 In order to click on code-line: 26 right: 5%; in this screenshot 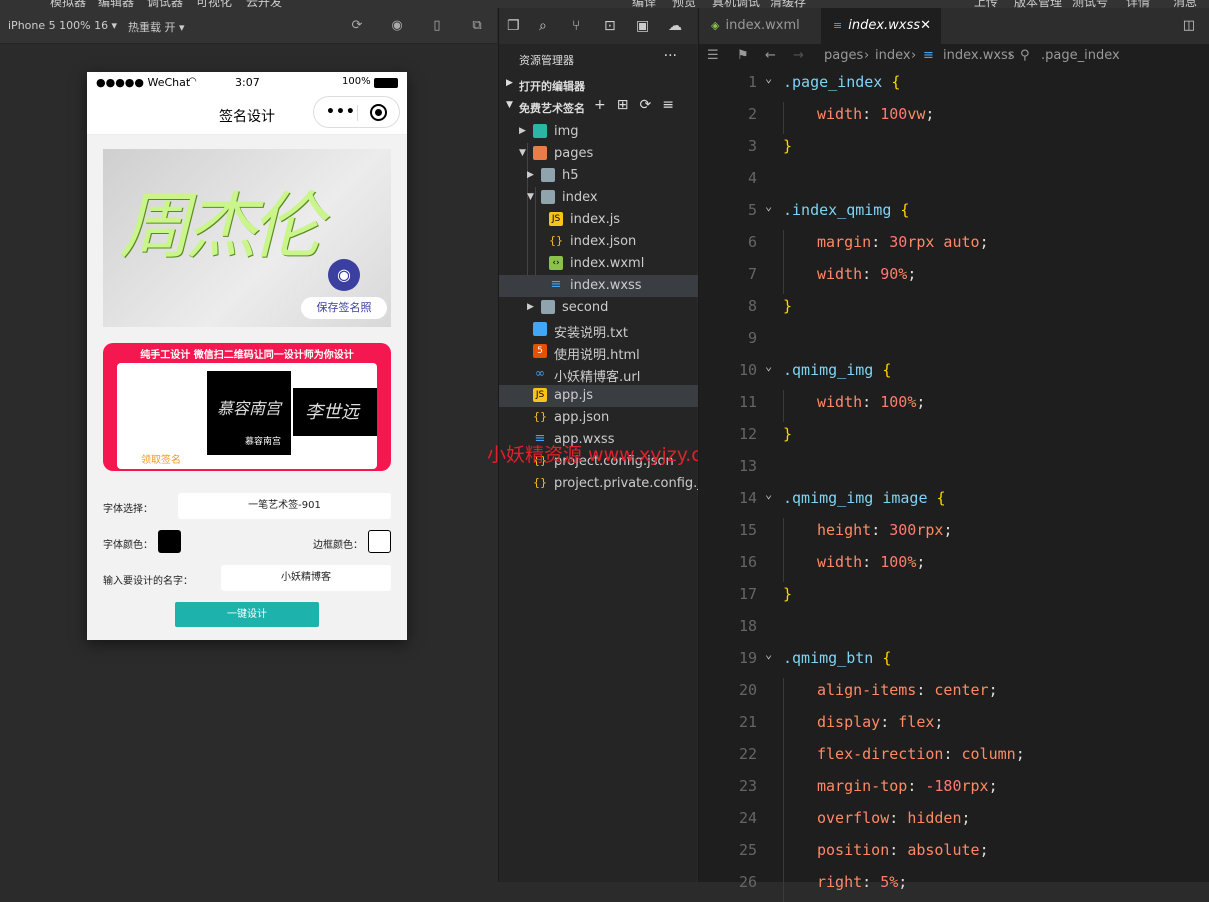, I will do `click(954, 886)`.